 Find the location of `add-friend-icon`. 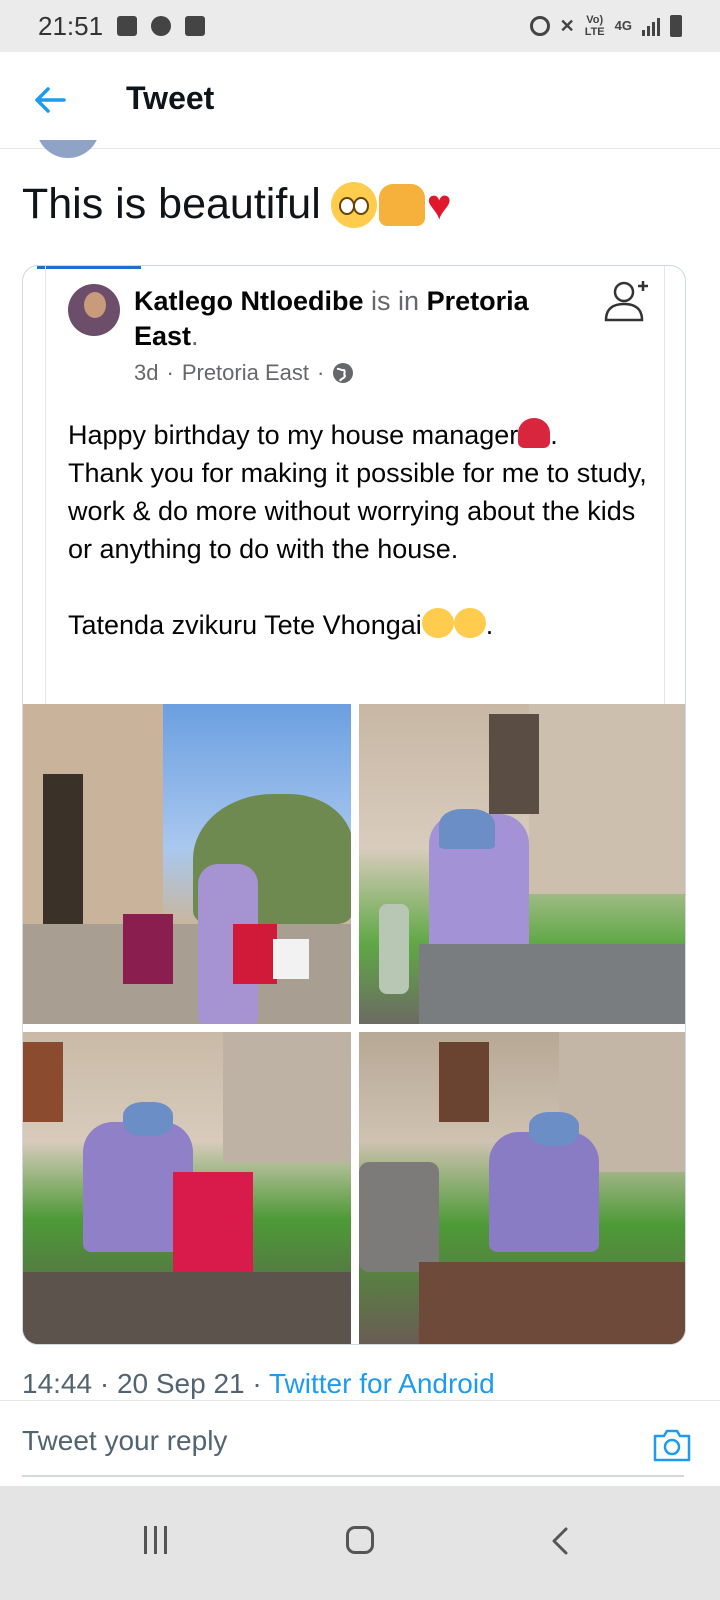

add-friend-icon is located at coordinates (626, 301).